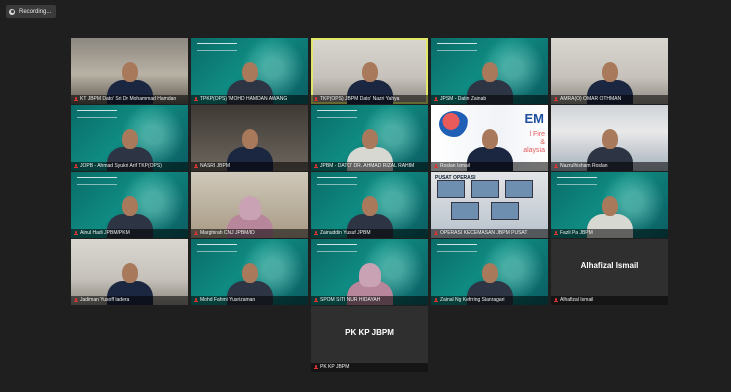 The width and height of the screenshot is (731, 392). I want to click on participant-tile: EM l Fire & alaysia Roslan Ismail, so click(489, 138).